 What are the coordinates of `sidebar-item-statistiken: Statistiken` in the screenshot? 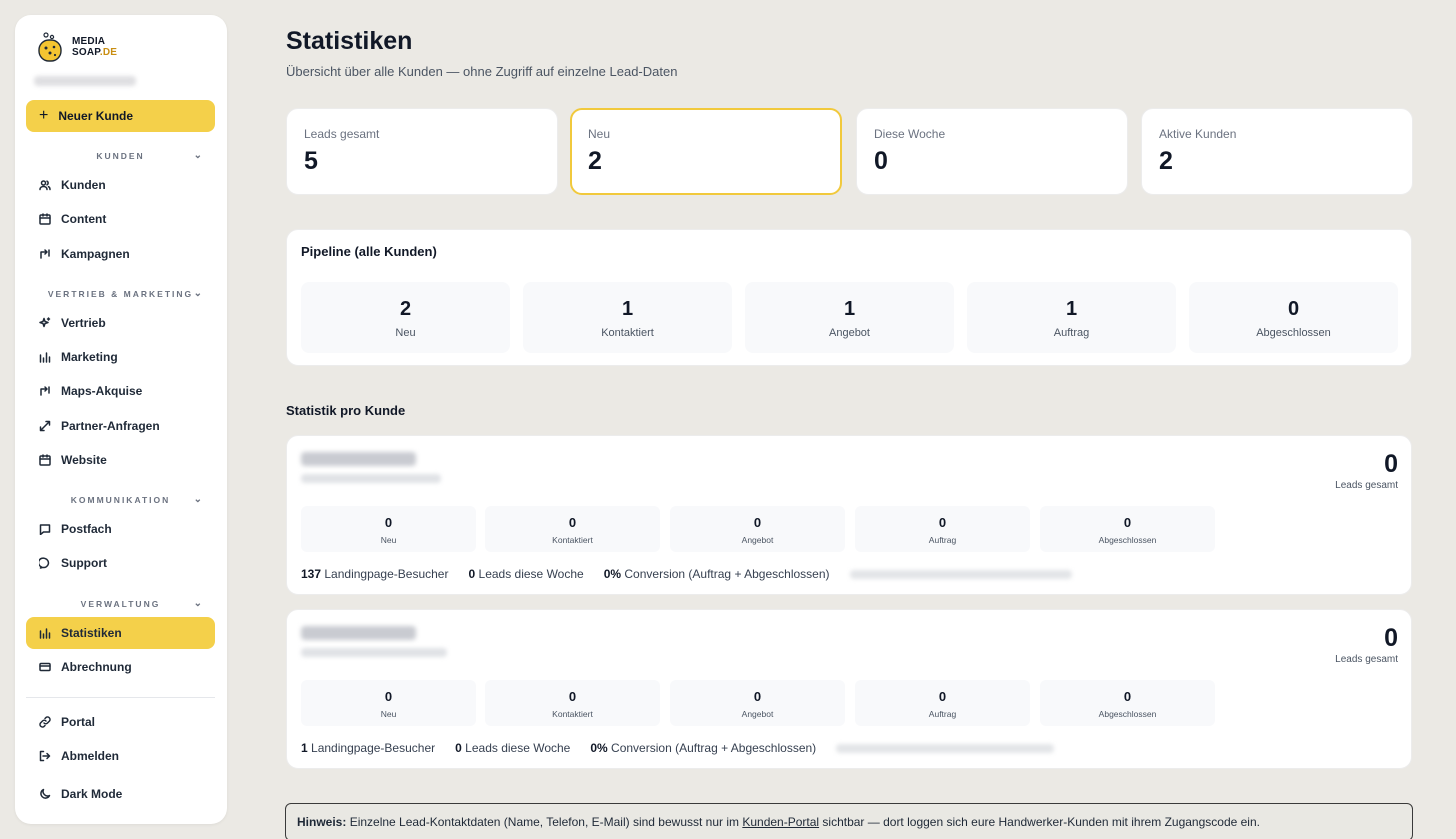 It's located at (120, 633).